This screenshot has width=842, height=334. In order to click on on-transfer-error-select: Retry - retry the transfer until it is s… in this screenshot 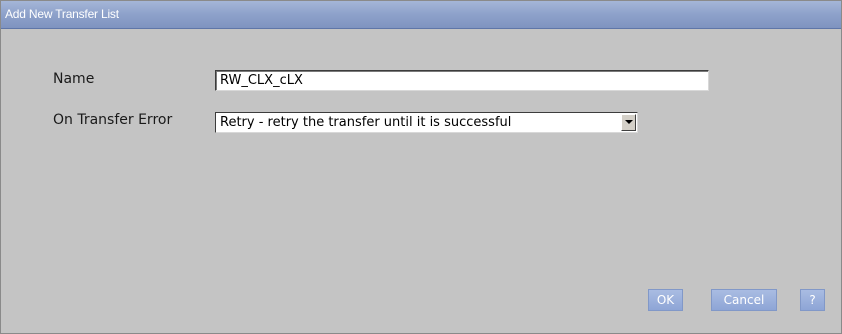, I will do `click(426, 122)`.